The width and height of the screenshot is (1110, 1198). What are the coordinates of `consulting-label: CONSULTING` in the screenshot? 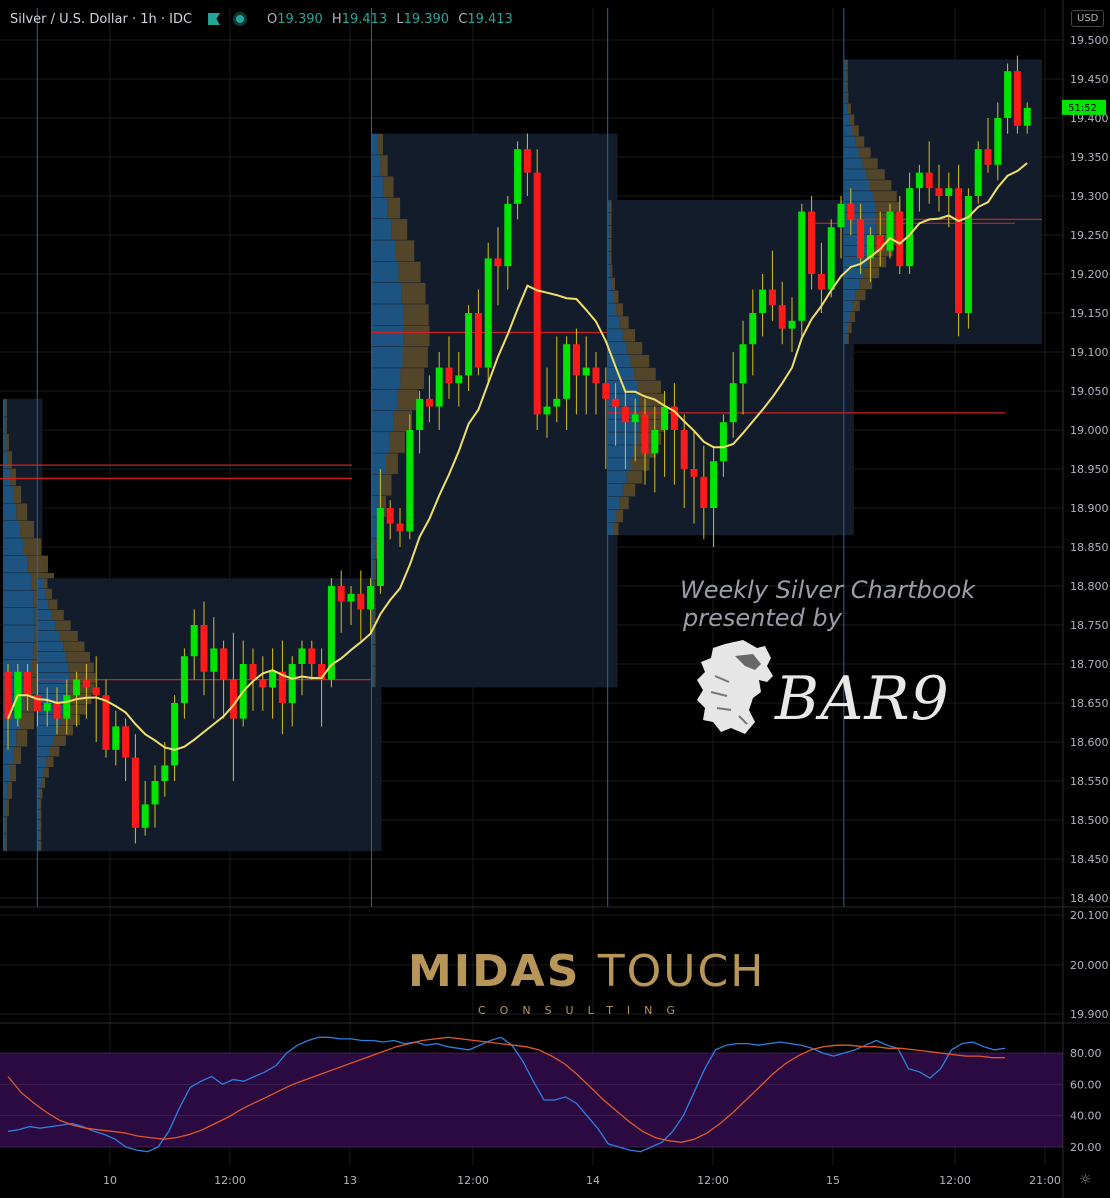 It's located at (583, 1010).